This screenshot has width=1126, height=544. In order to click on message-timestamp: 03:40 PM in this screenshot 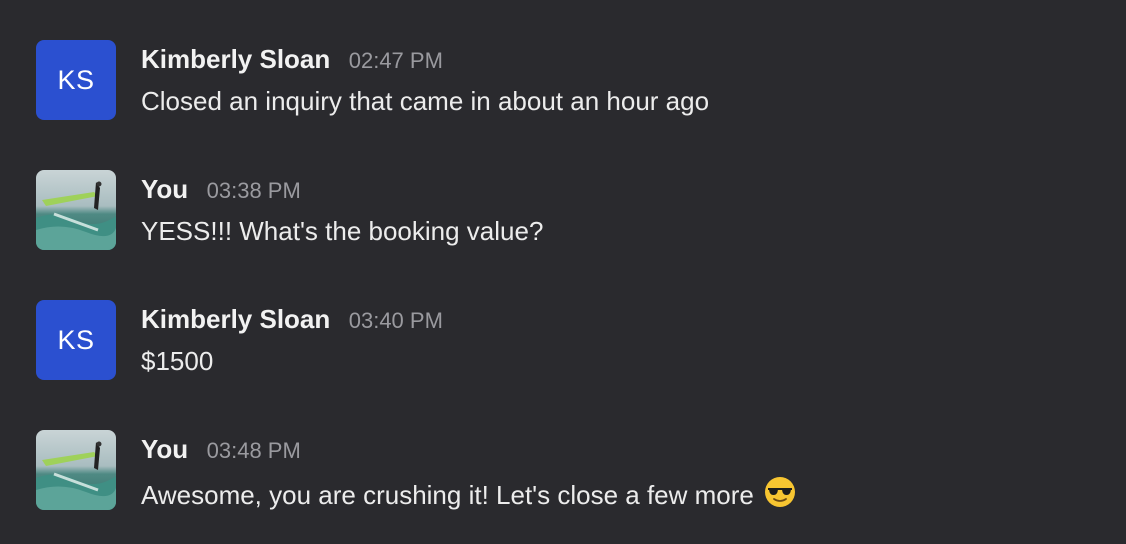, I will do `click(396, 320)`.